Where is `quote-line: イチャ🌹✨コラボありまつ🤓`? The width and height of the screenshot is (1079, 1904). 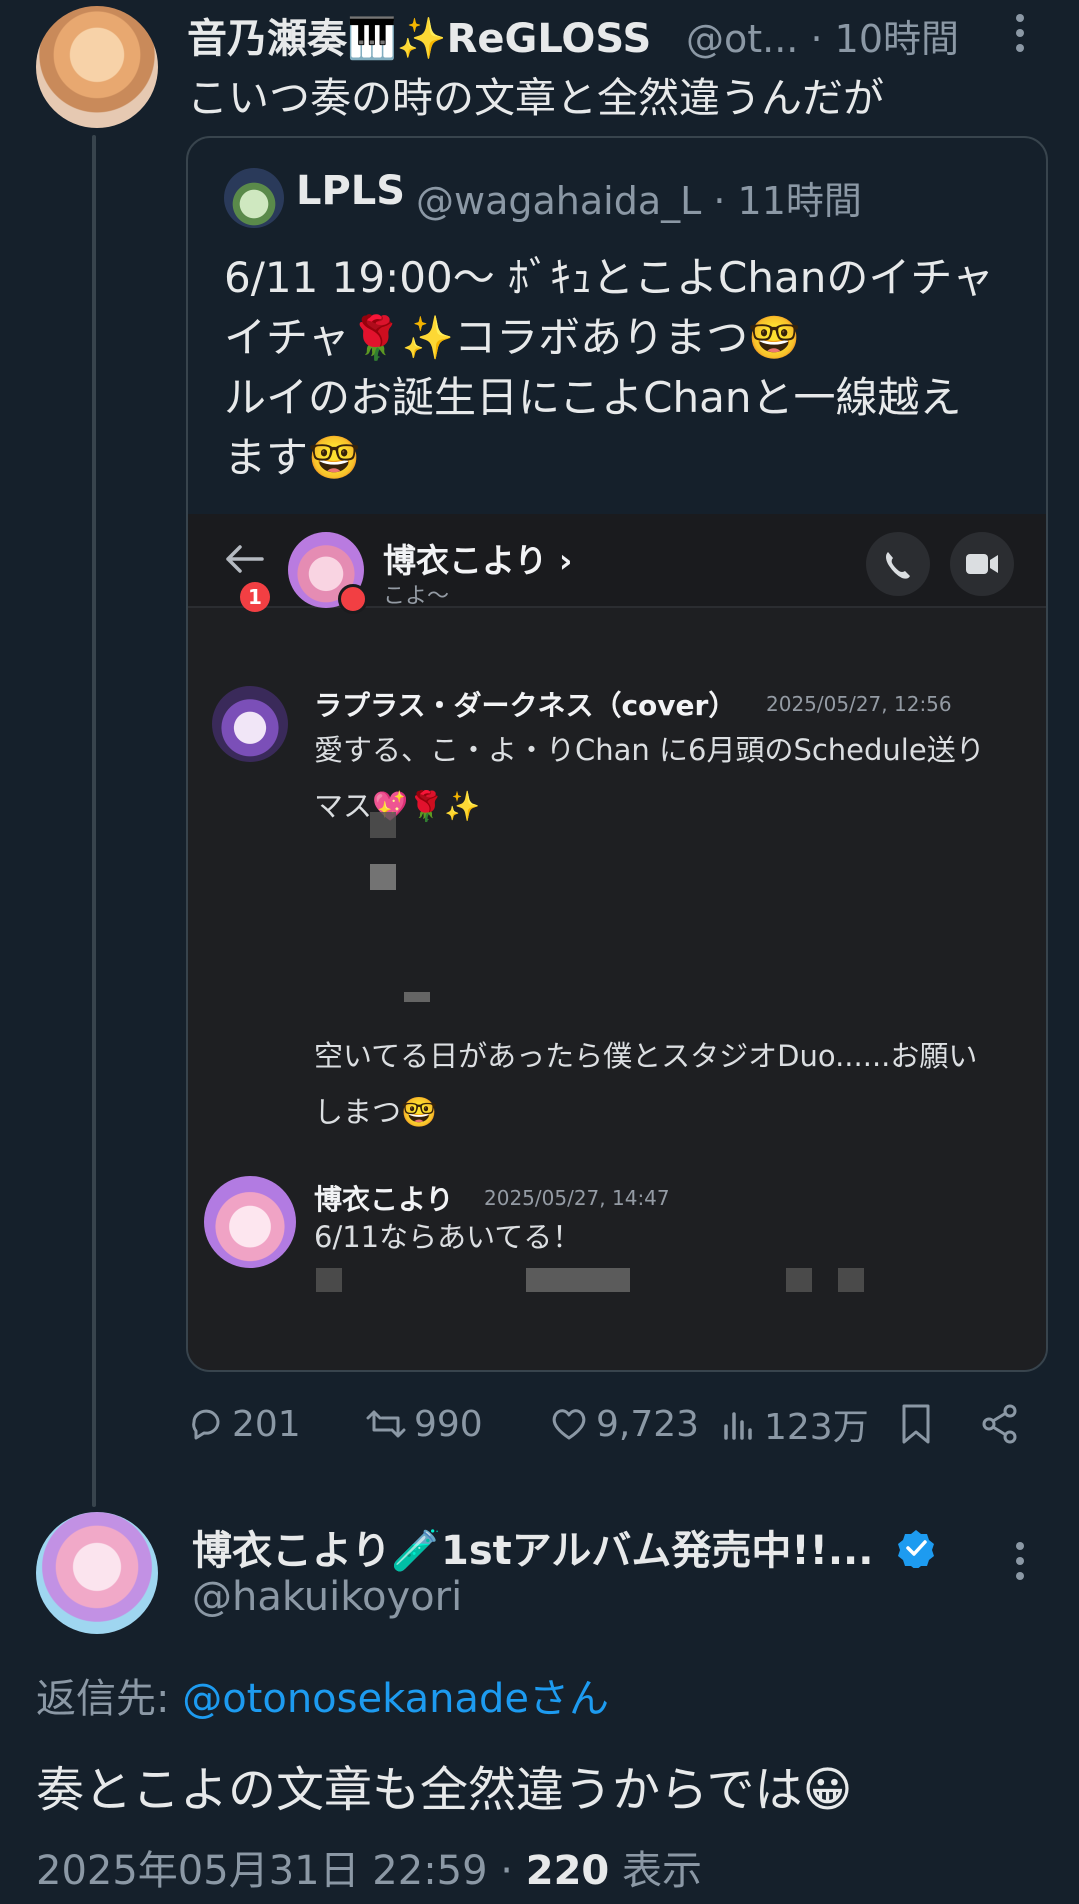 quote-line: イチャ🌹✨コラボありまつ🤓 is located at coordinates (512, 337).